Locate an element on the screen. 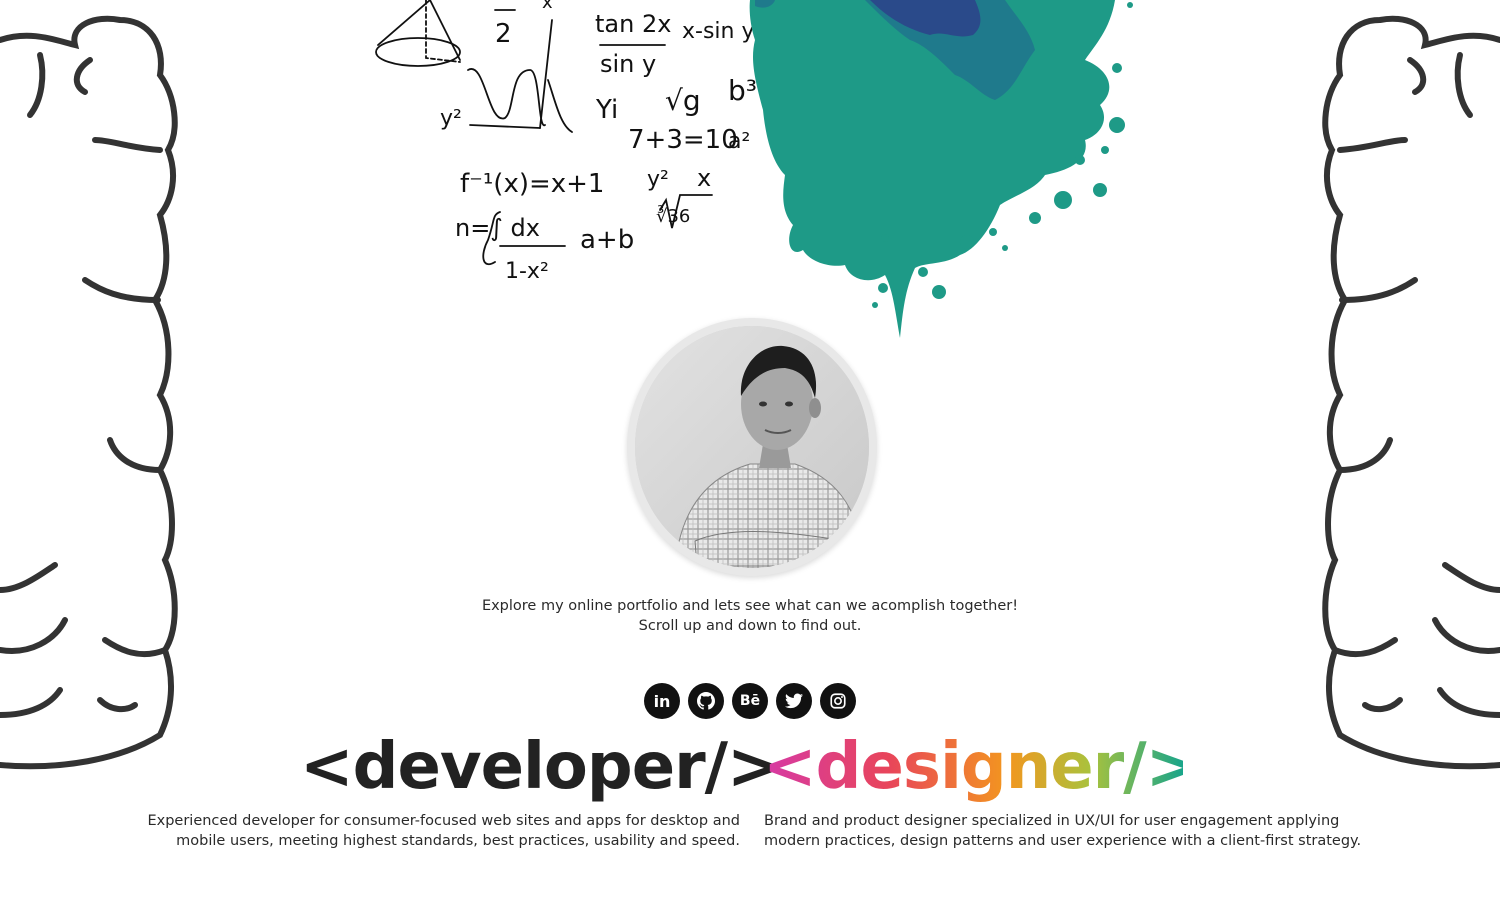 Image resolution: width=1500 pixels, height=900 pixels. twitter-glyph is located at coordinates (794, 701).